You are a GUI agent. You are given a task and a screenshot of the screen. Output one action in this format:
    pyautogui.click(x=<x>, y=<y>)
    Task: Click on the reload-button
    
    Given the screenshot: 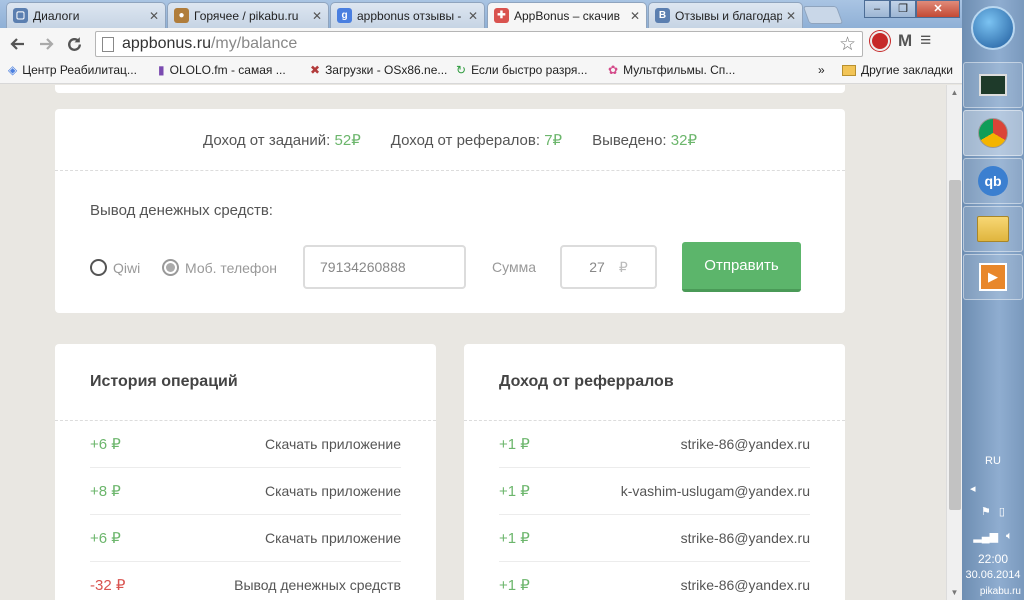 What is the action you would take?
    pyautogui.click(x=74, y=44)
    